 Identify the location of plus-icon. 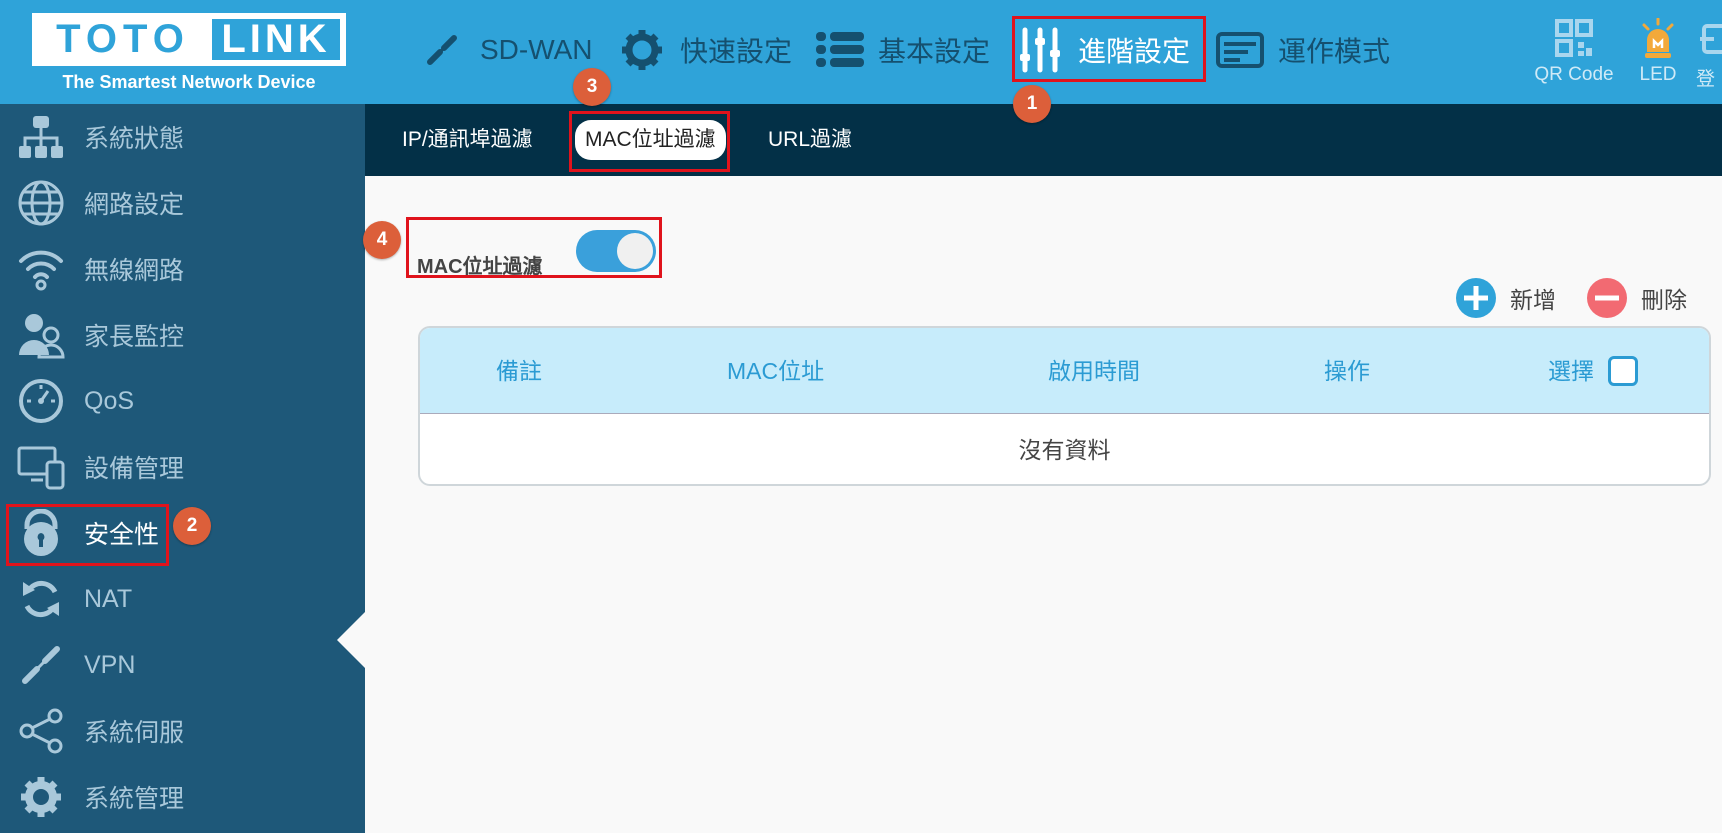
(1476, 298).